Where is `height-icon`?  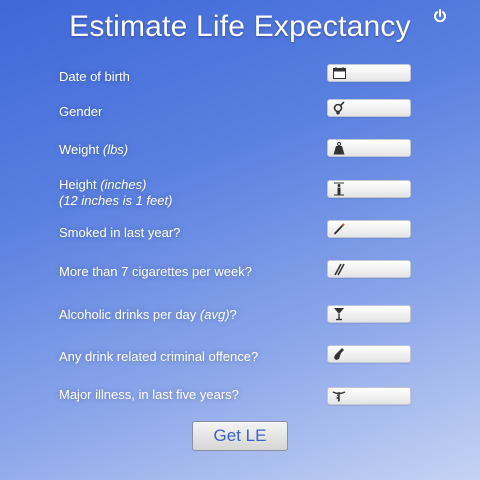 height-icon is located at coordinates (339, 189).